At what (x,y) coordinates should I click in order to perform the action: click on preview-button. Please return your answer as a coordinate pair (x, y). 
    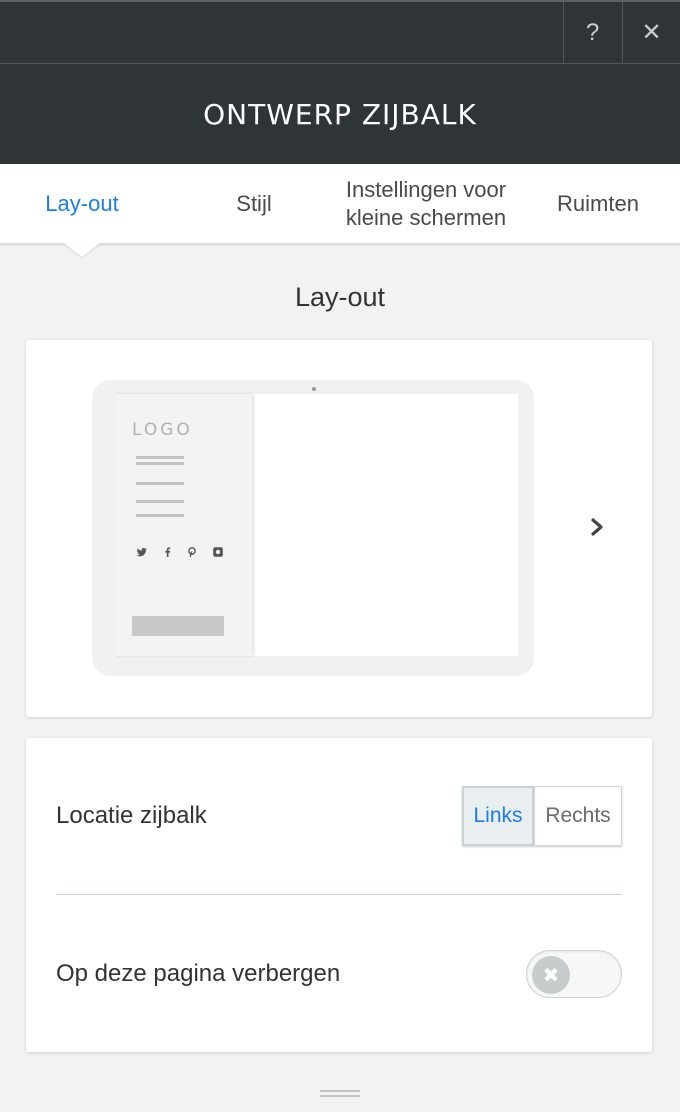
    Looking at the image, I should click on (178, 626).